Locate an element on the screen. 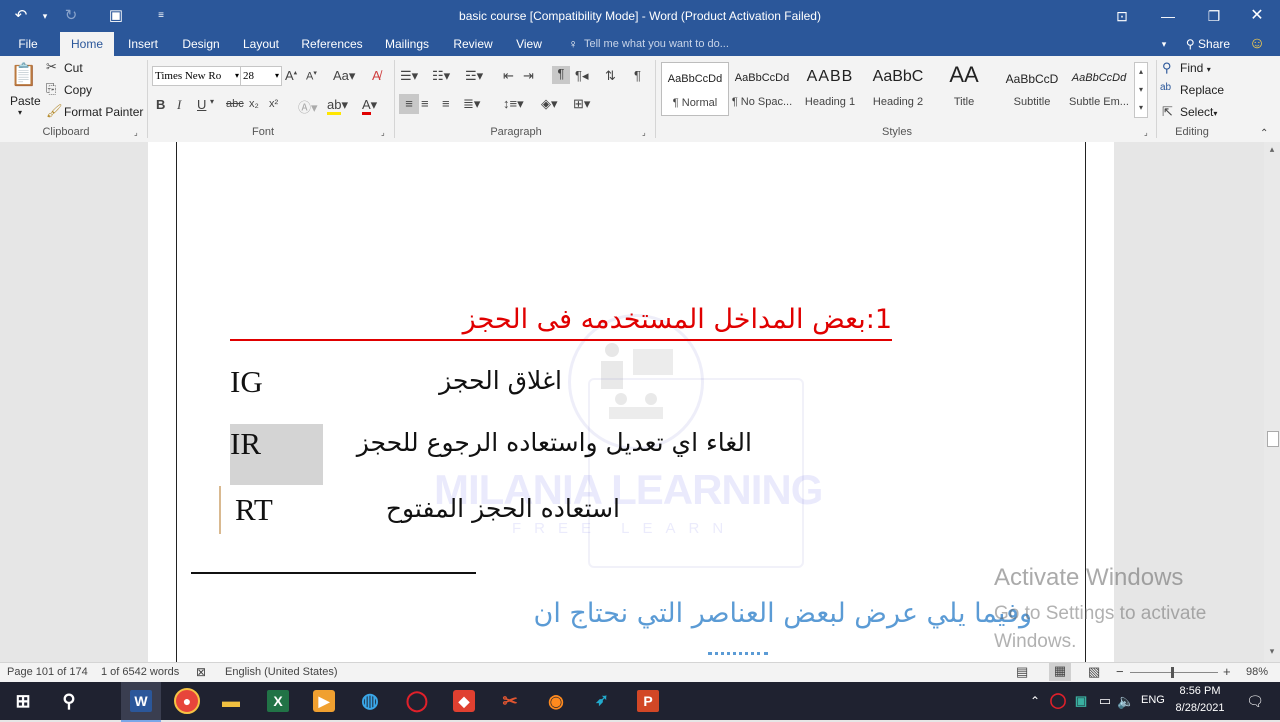 This screenshot has height=722, width=1280. print-layout-icon: ▦ is located at coordinates (1060, 672).